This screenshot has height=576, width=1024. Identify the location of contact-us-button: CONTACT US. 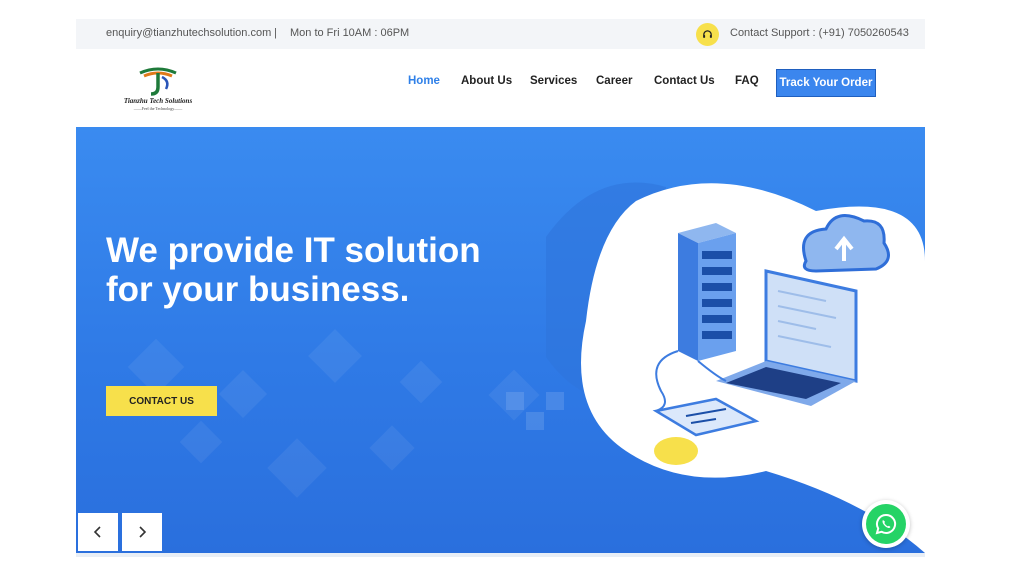
(161, 401).